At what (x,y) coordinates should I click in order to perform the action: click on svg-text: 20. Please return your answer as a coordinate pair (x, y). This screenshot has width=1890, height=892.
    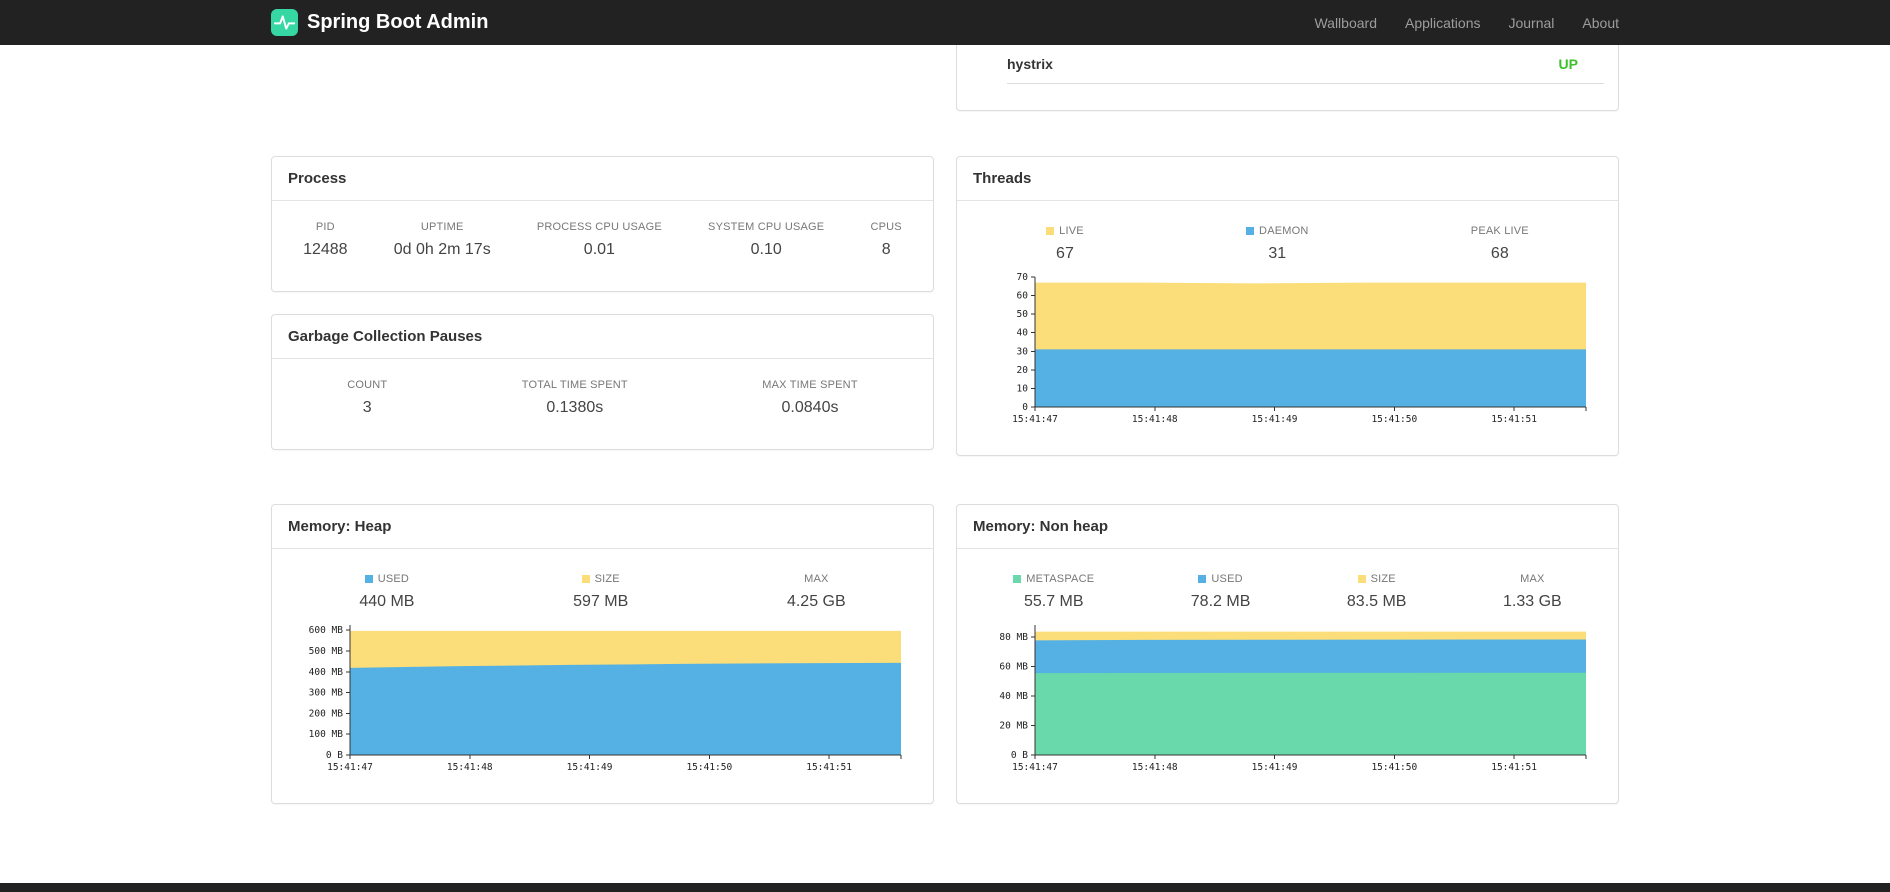
    Looking at the image, I should click on (1023, 370).